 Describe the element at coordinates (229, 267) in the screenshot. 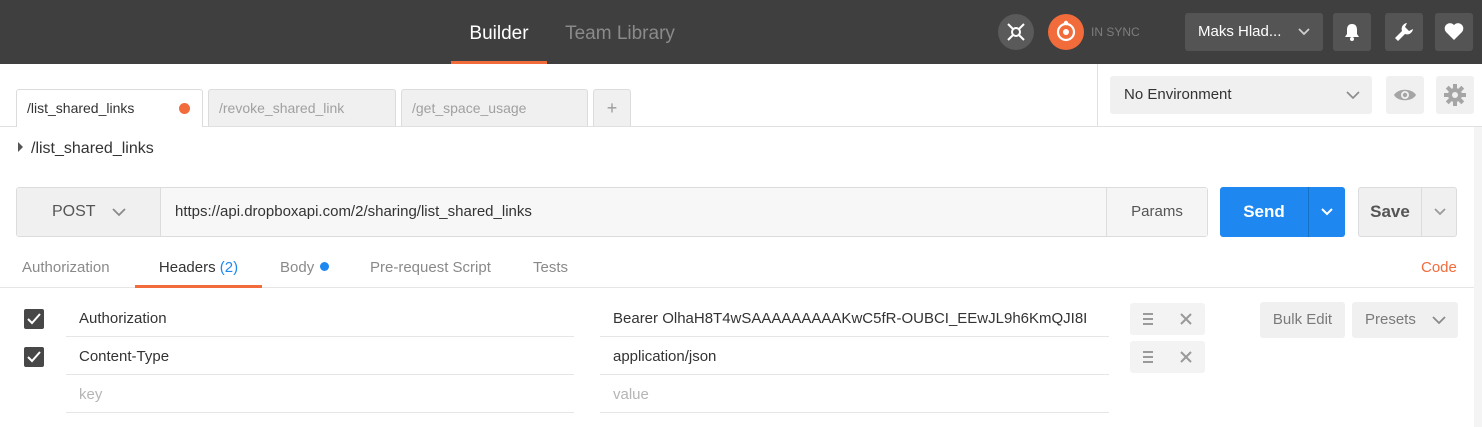

I see `headers-count: (2)` at that location.